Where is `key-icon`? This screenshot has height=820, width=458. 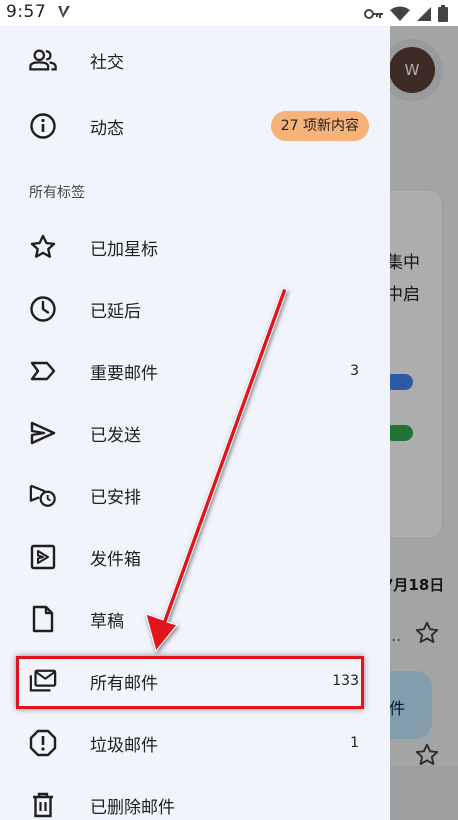 key-icon is located at coordinates (374, 15).